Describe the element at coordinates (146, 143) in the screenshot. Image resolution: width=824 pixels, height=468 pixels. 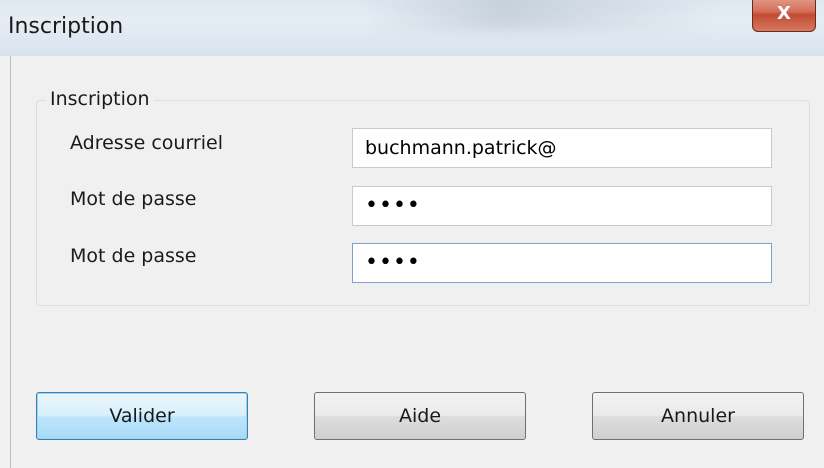
I see `email-label: Adresse courriel` at that location.